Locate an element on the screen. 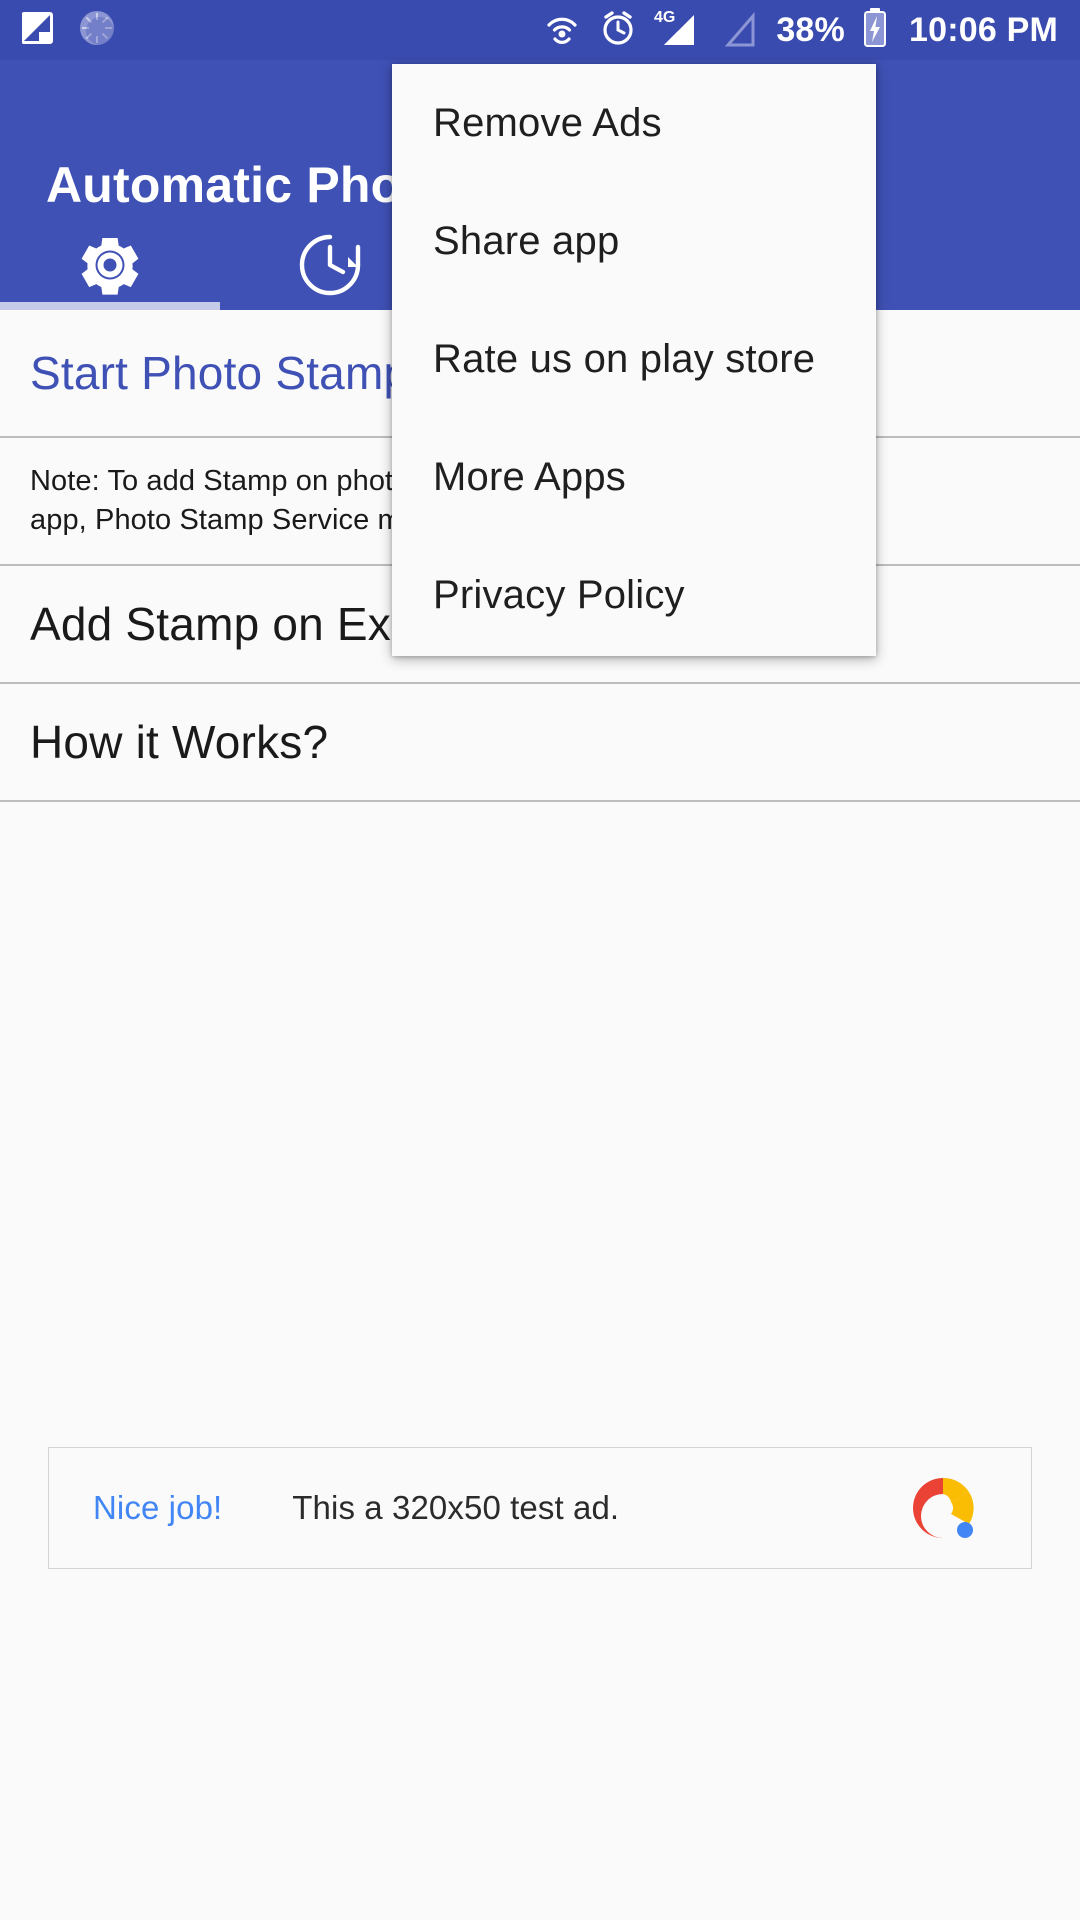 The height and width of the screenshot is (1920, 1080). menu-item-privacy-policy: Privacy Policy is located at coordinates (634, 595).